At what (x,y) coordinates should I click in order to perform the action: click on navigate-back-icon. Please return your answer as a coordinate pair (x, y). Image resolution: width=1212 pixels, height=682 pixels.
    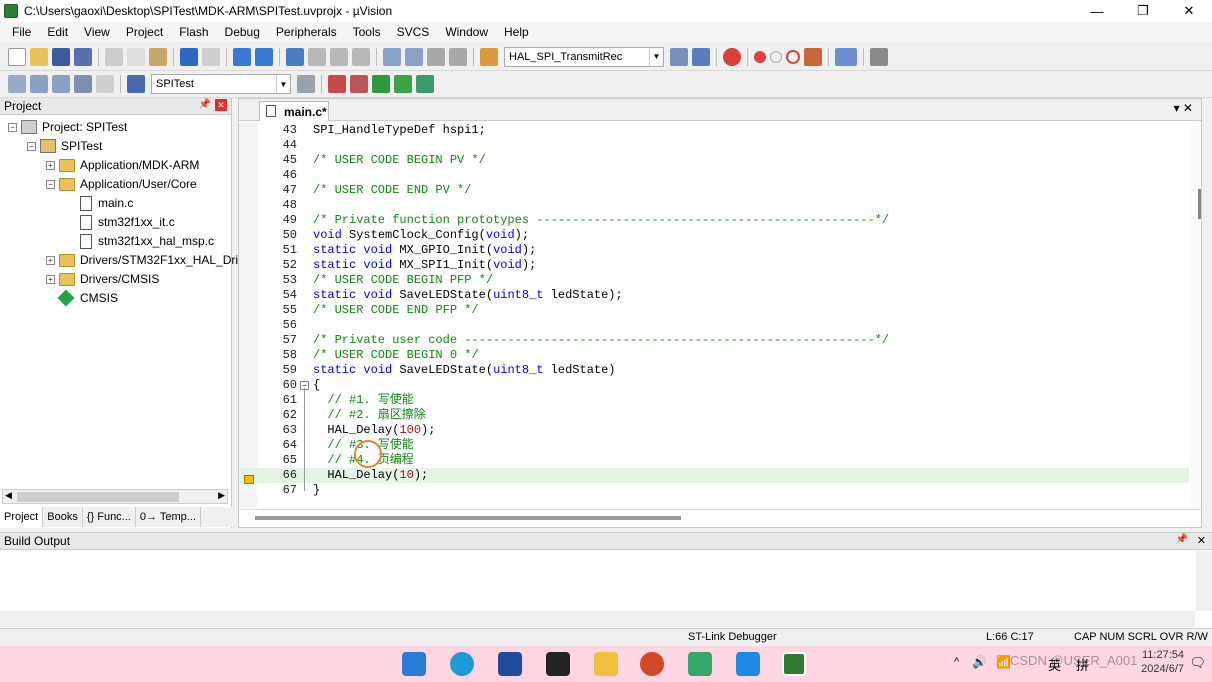
    Looking at the image, I should click on (242, 56).